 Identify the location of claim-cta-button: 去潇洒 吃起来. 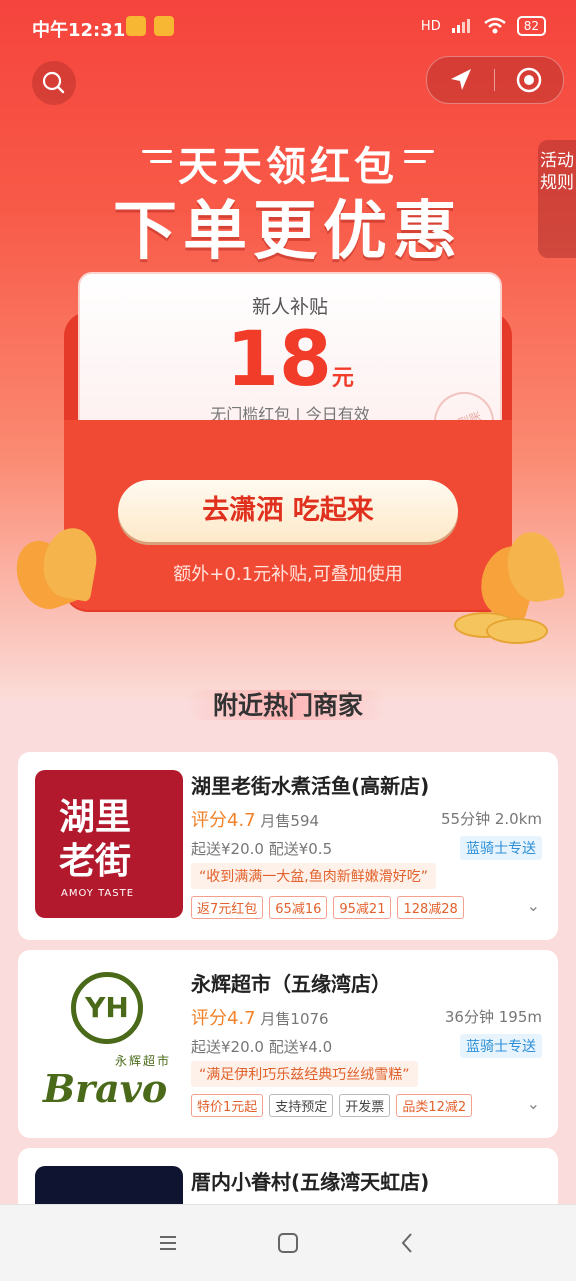
(288, 511).